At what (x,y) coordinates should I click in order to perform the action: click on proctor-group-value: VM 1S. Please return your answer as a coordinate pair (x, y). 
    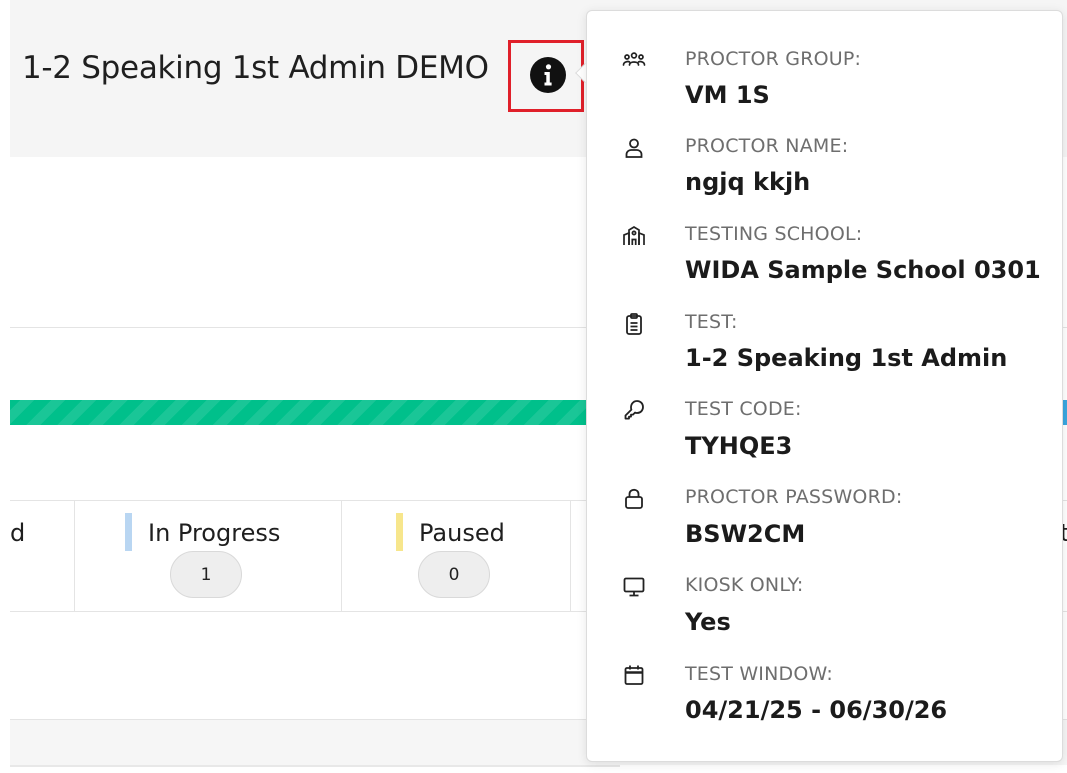
    Looking at the image, I should click on (727, 95).